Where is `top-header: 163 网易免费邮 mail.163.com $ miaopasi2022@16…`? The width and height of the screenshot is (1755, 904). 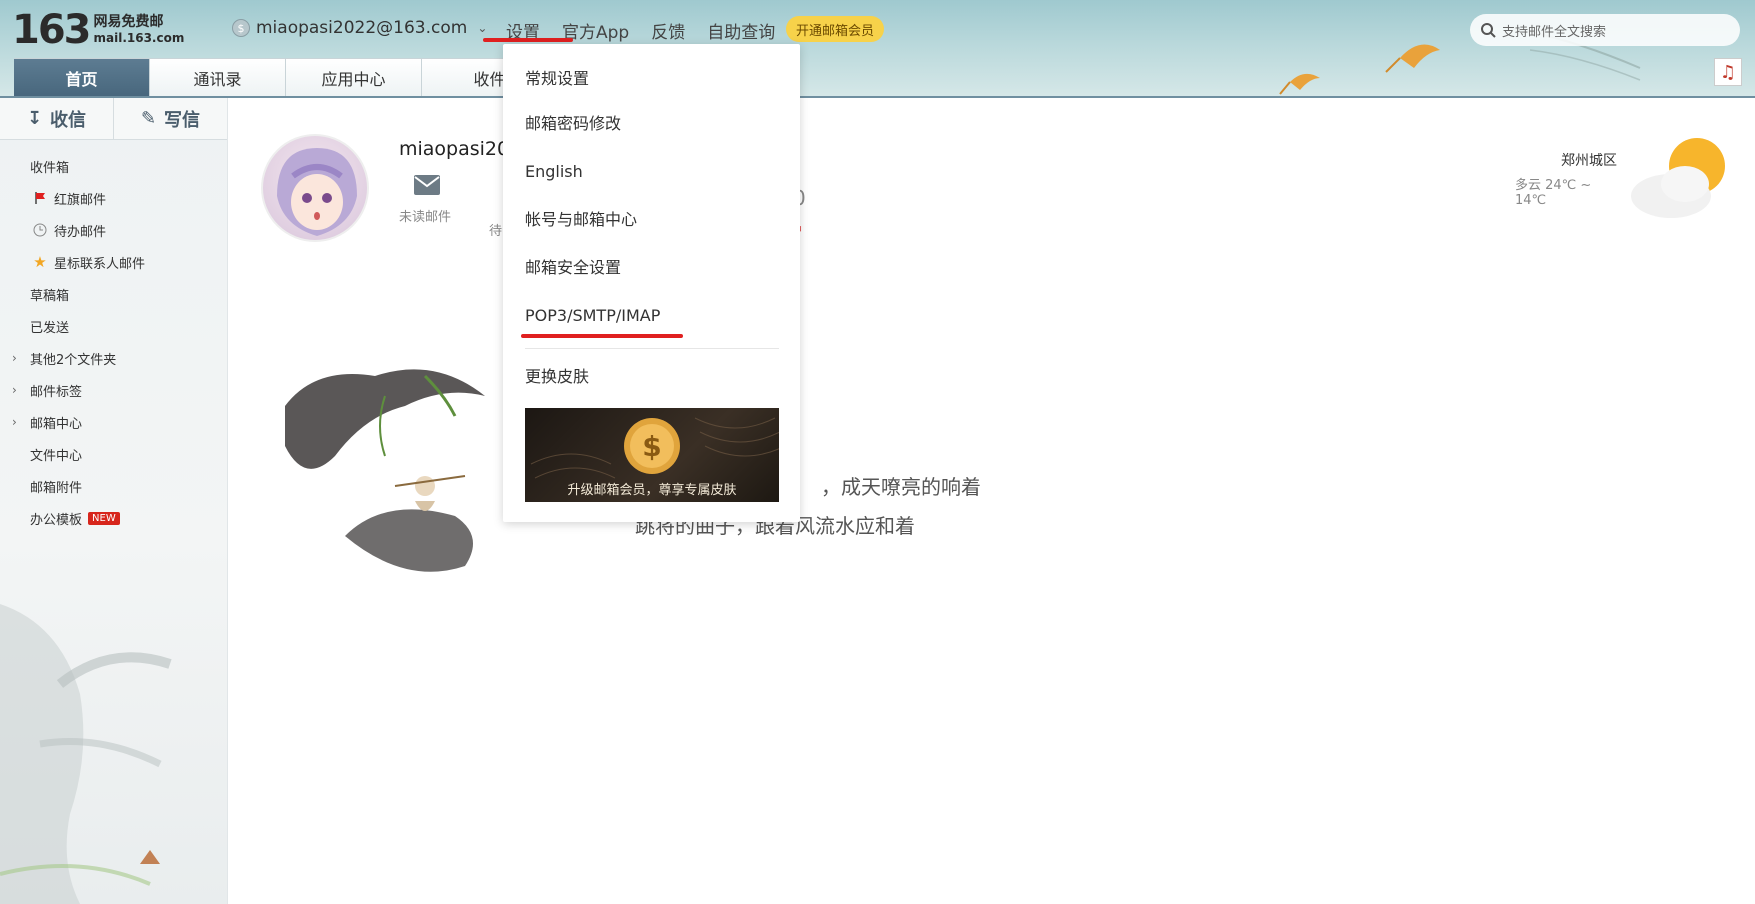 top-header: 163 网易免费邮 mail.163.com $ miaopasi2022@16… is located at coordinates (877, 49).